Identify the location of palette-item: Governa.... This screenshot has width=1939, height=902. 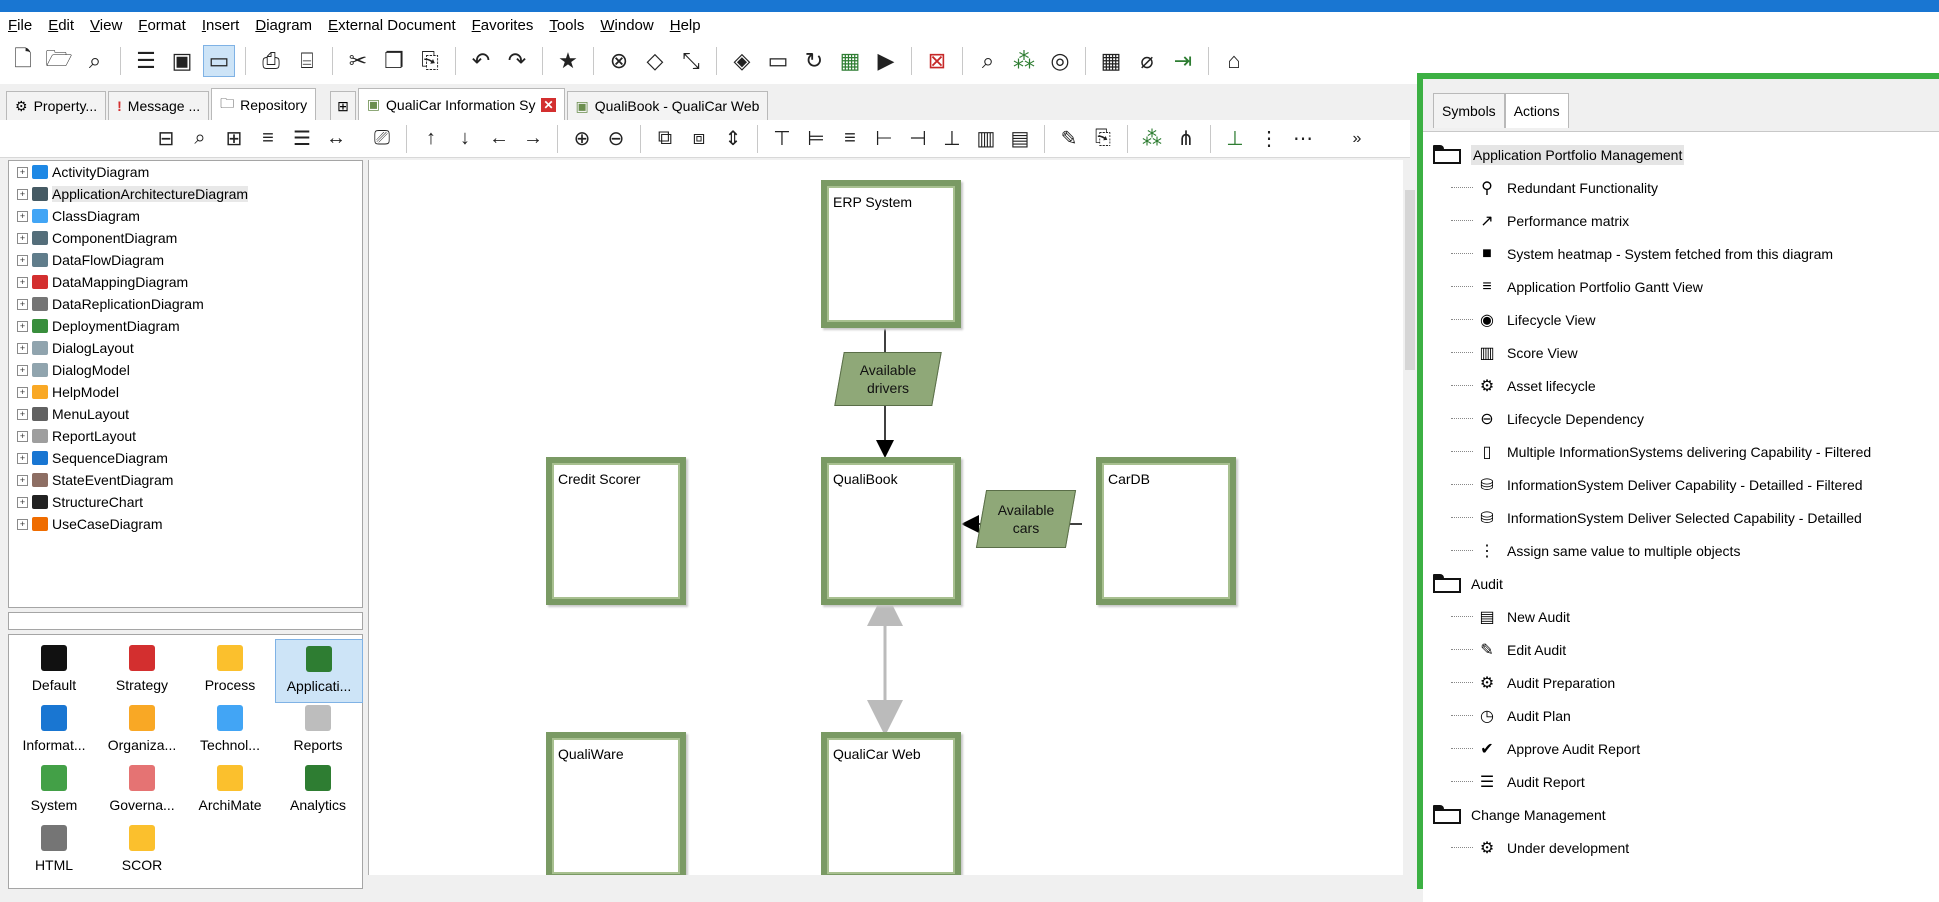
(142, 790).